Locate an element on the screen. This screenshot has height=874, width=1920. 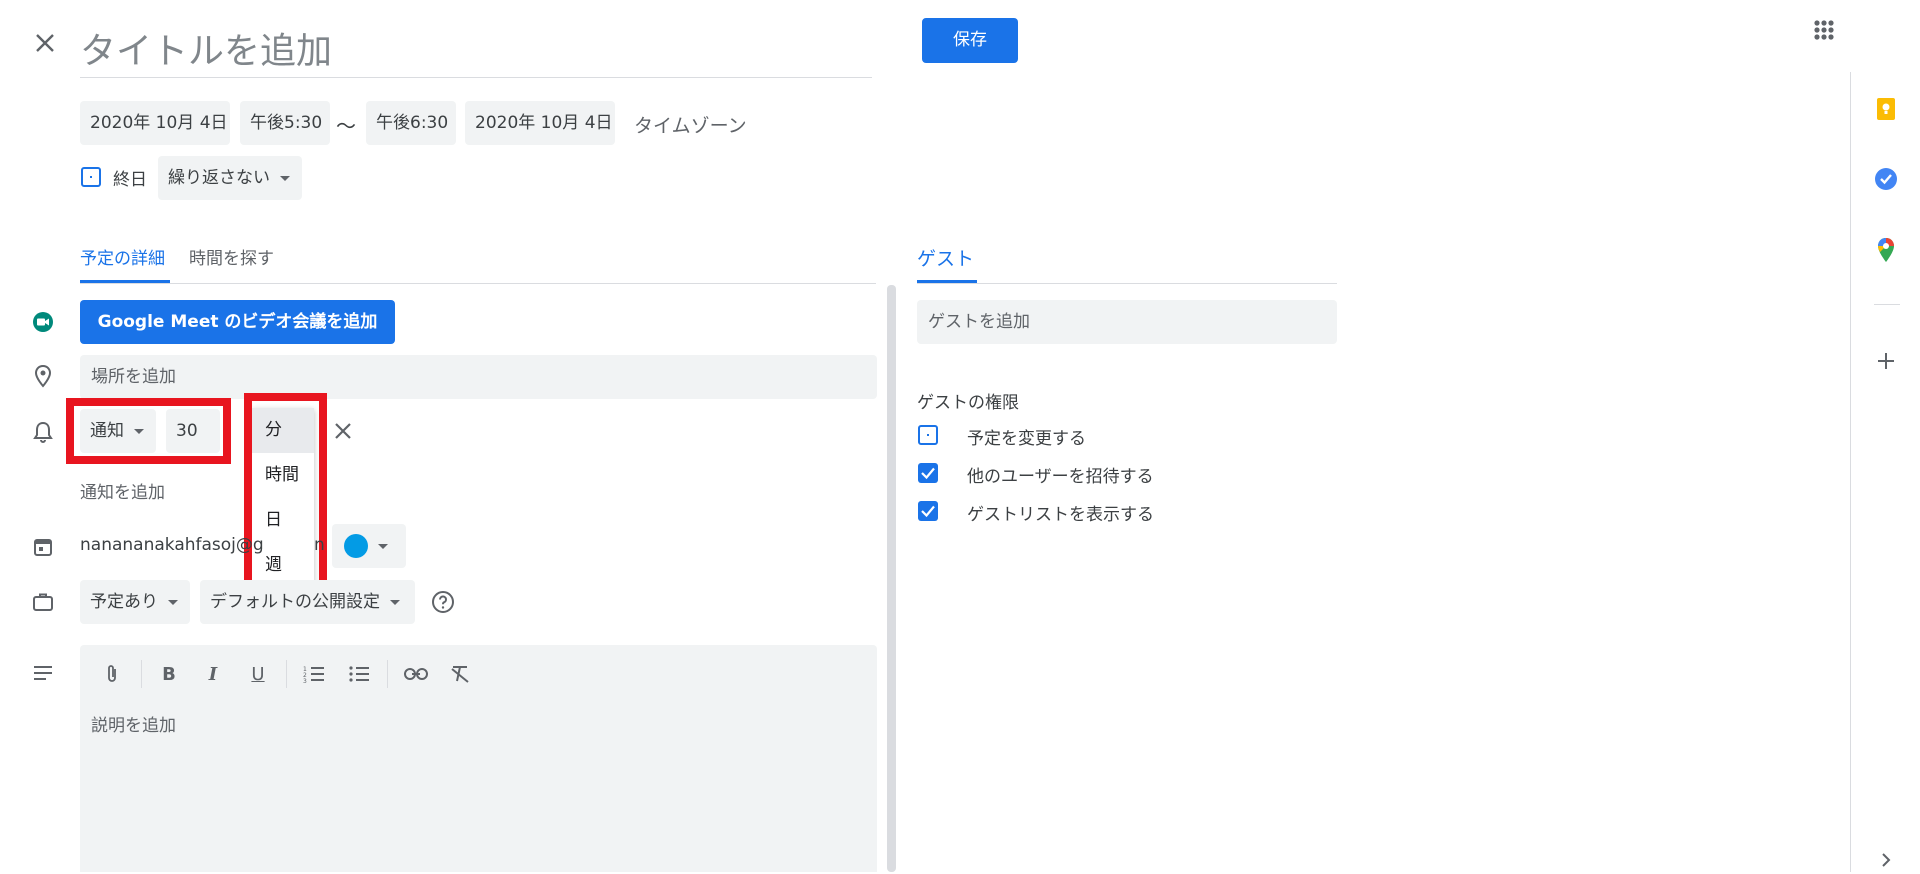
plus-icon is located at coordinates (1886, 361).